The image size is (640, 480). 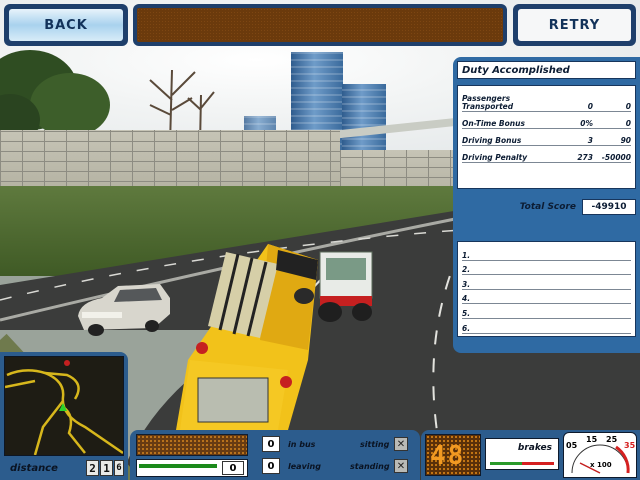 What do you see at coordinates (92, 468) in the screenshot?
I see `distance-digit: 2` at bounding box center [92, 468].